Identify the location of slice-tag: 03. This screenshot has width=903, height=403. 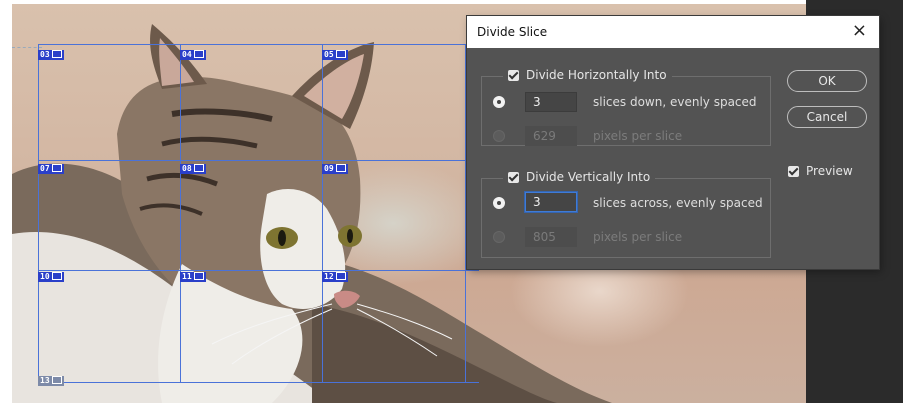
(51, 54).